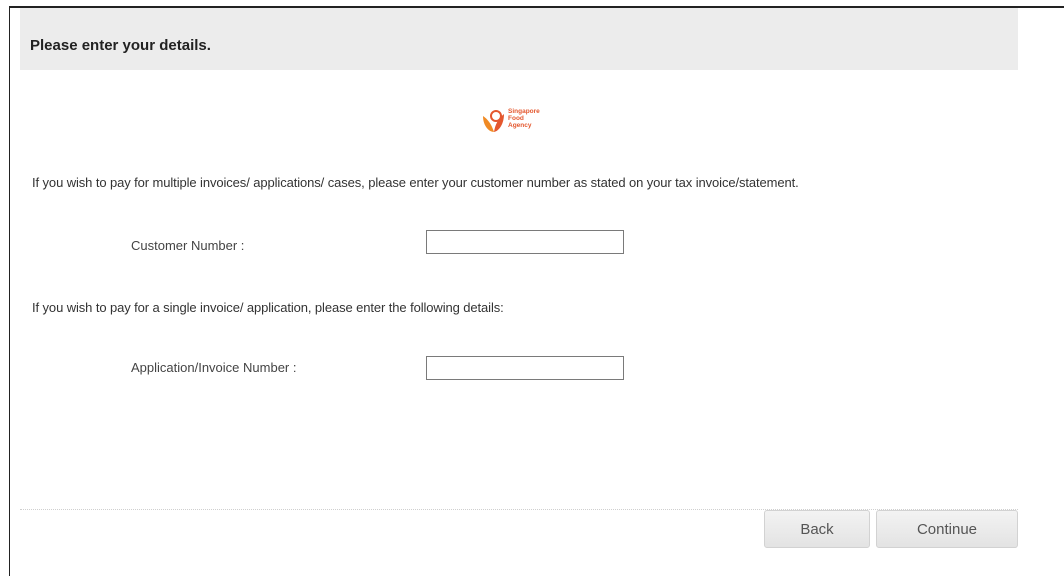  I want to click on customer-number-label: Customer Number :, so click(188, 245).